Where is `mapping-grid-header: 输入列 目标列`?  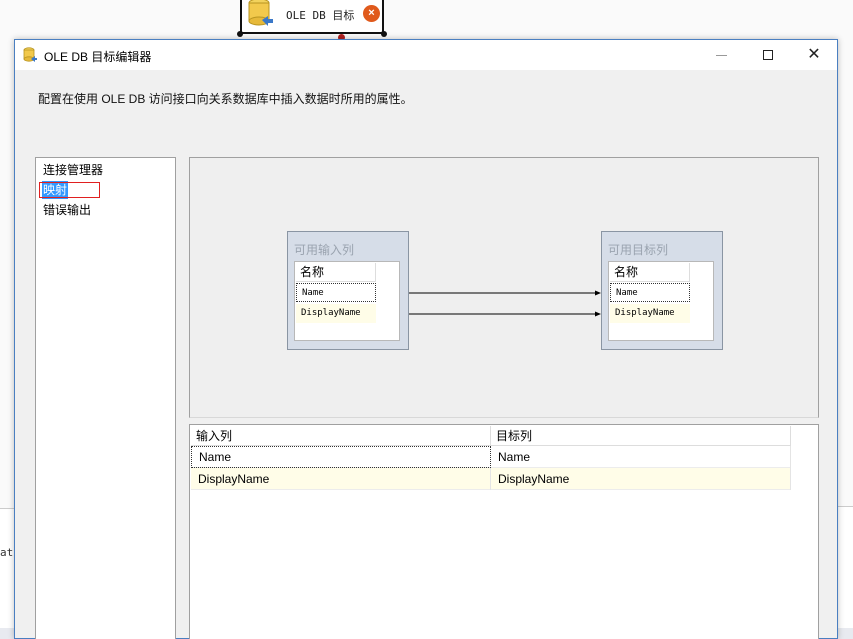
mapping-grid-header: 输入列 目标列 is located at coordinates (491, 436).